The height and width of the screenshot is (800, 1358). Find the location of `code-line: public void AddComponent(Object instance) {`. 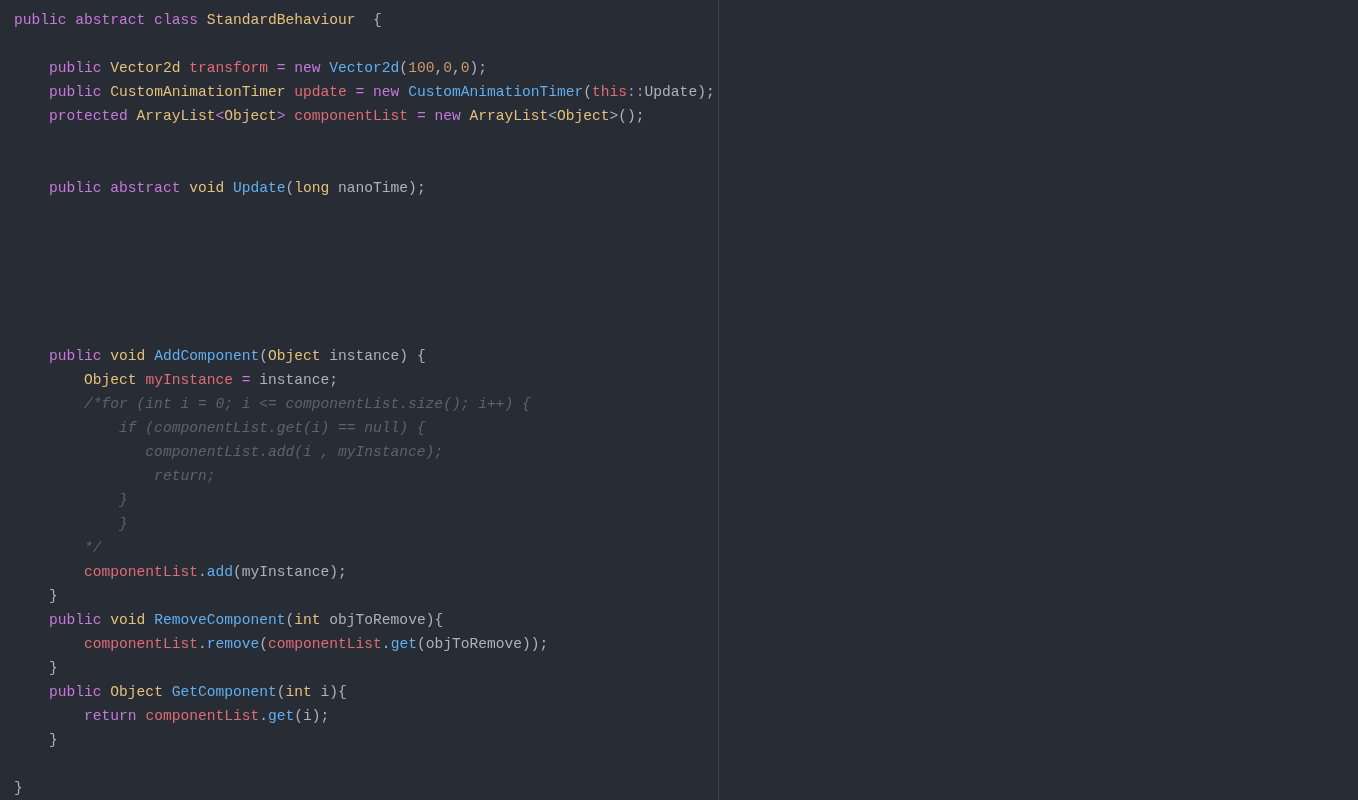

code-line: public void AddComponent(Object instance) { is located at coordinates (237, 356).